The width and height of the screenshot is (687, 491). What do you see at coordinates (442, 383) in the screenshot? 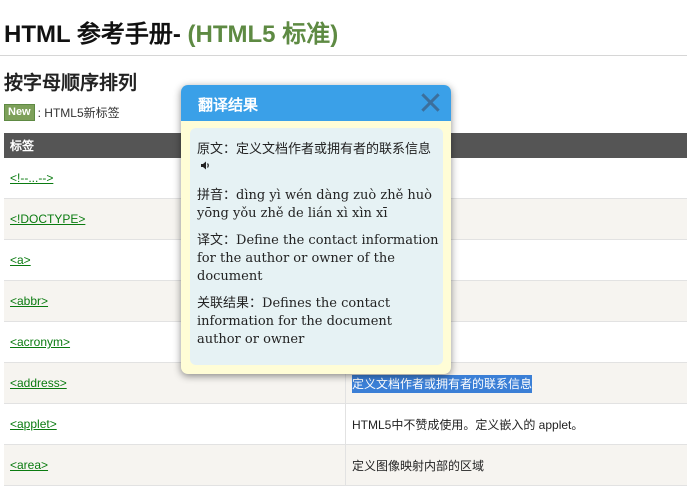
I see `selected-text: 定义文档作者或拥有者的联系信息` at bounding box center [442, 383].